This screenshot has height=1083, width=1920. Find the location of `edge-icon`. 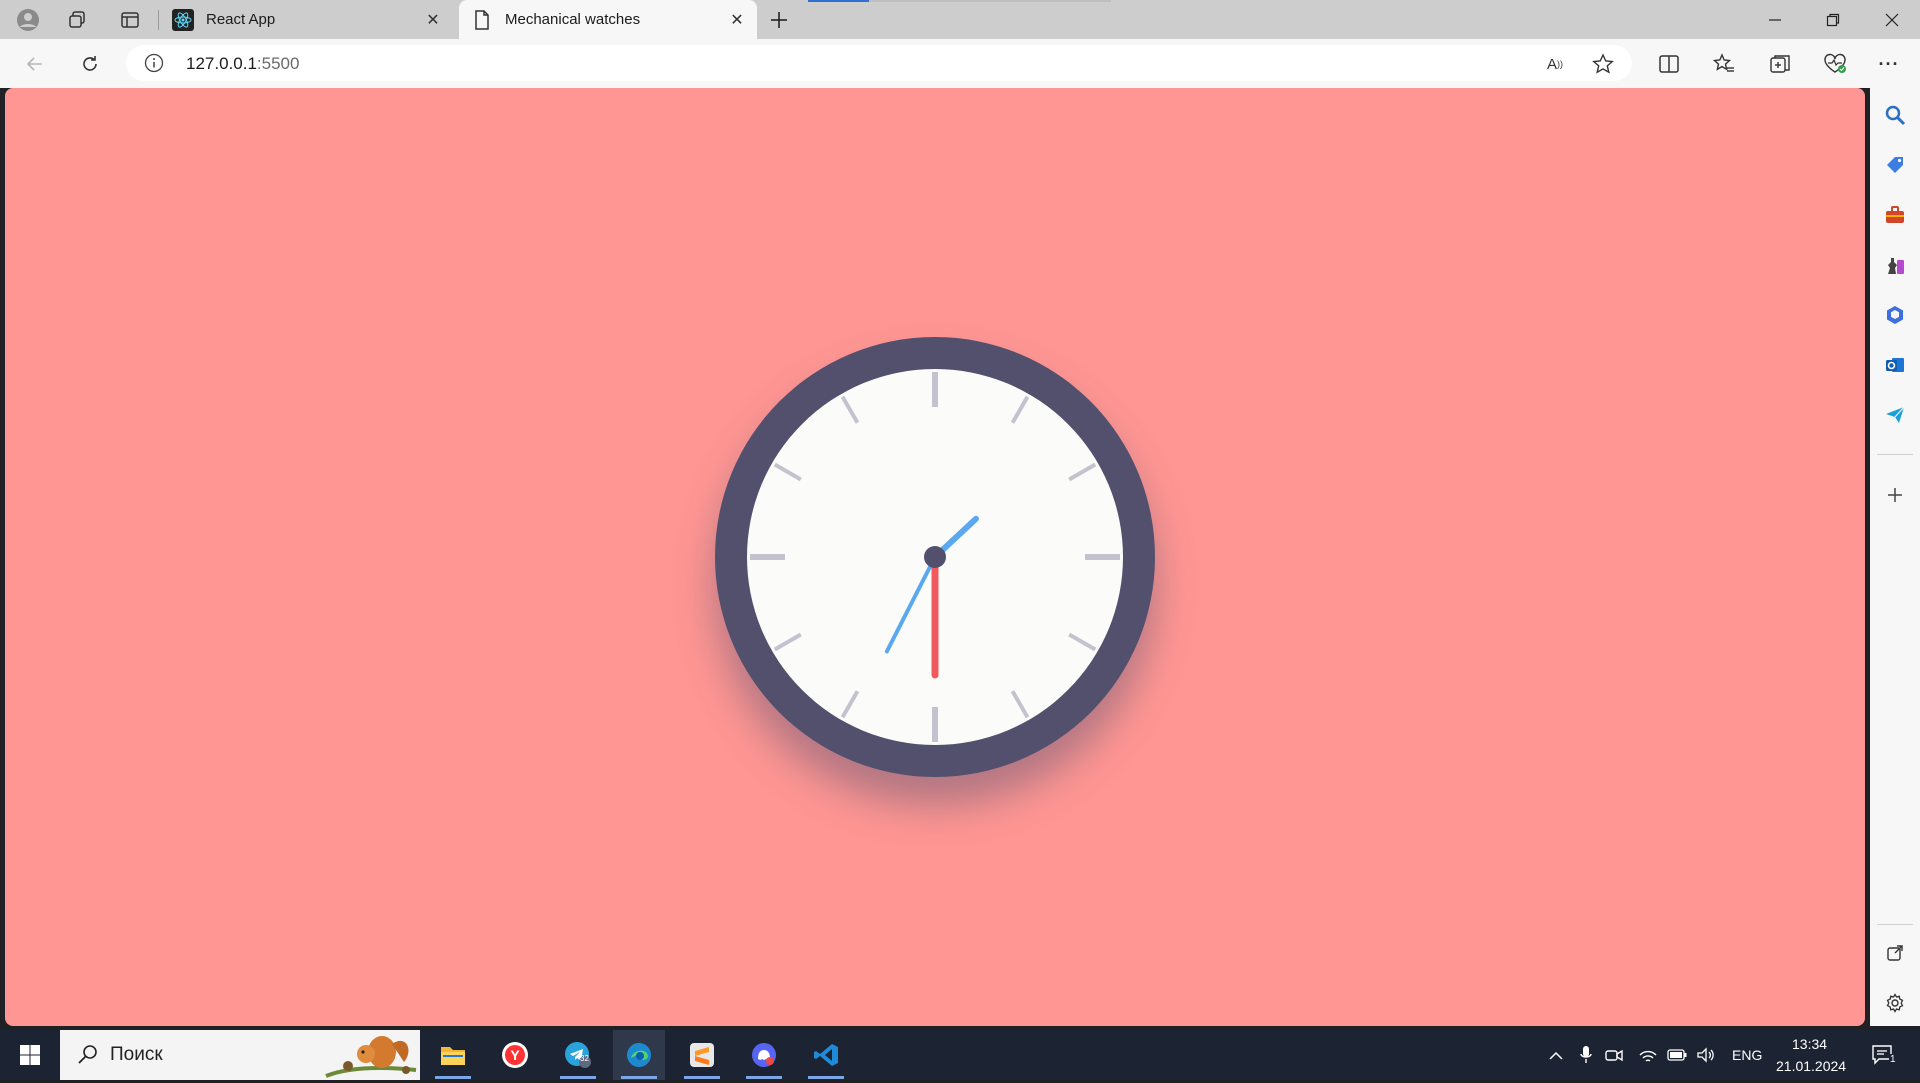

edge-icon is located at coordinates (639, 1055).